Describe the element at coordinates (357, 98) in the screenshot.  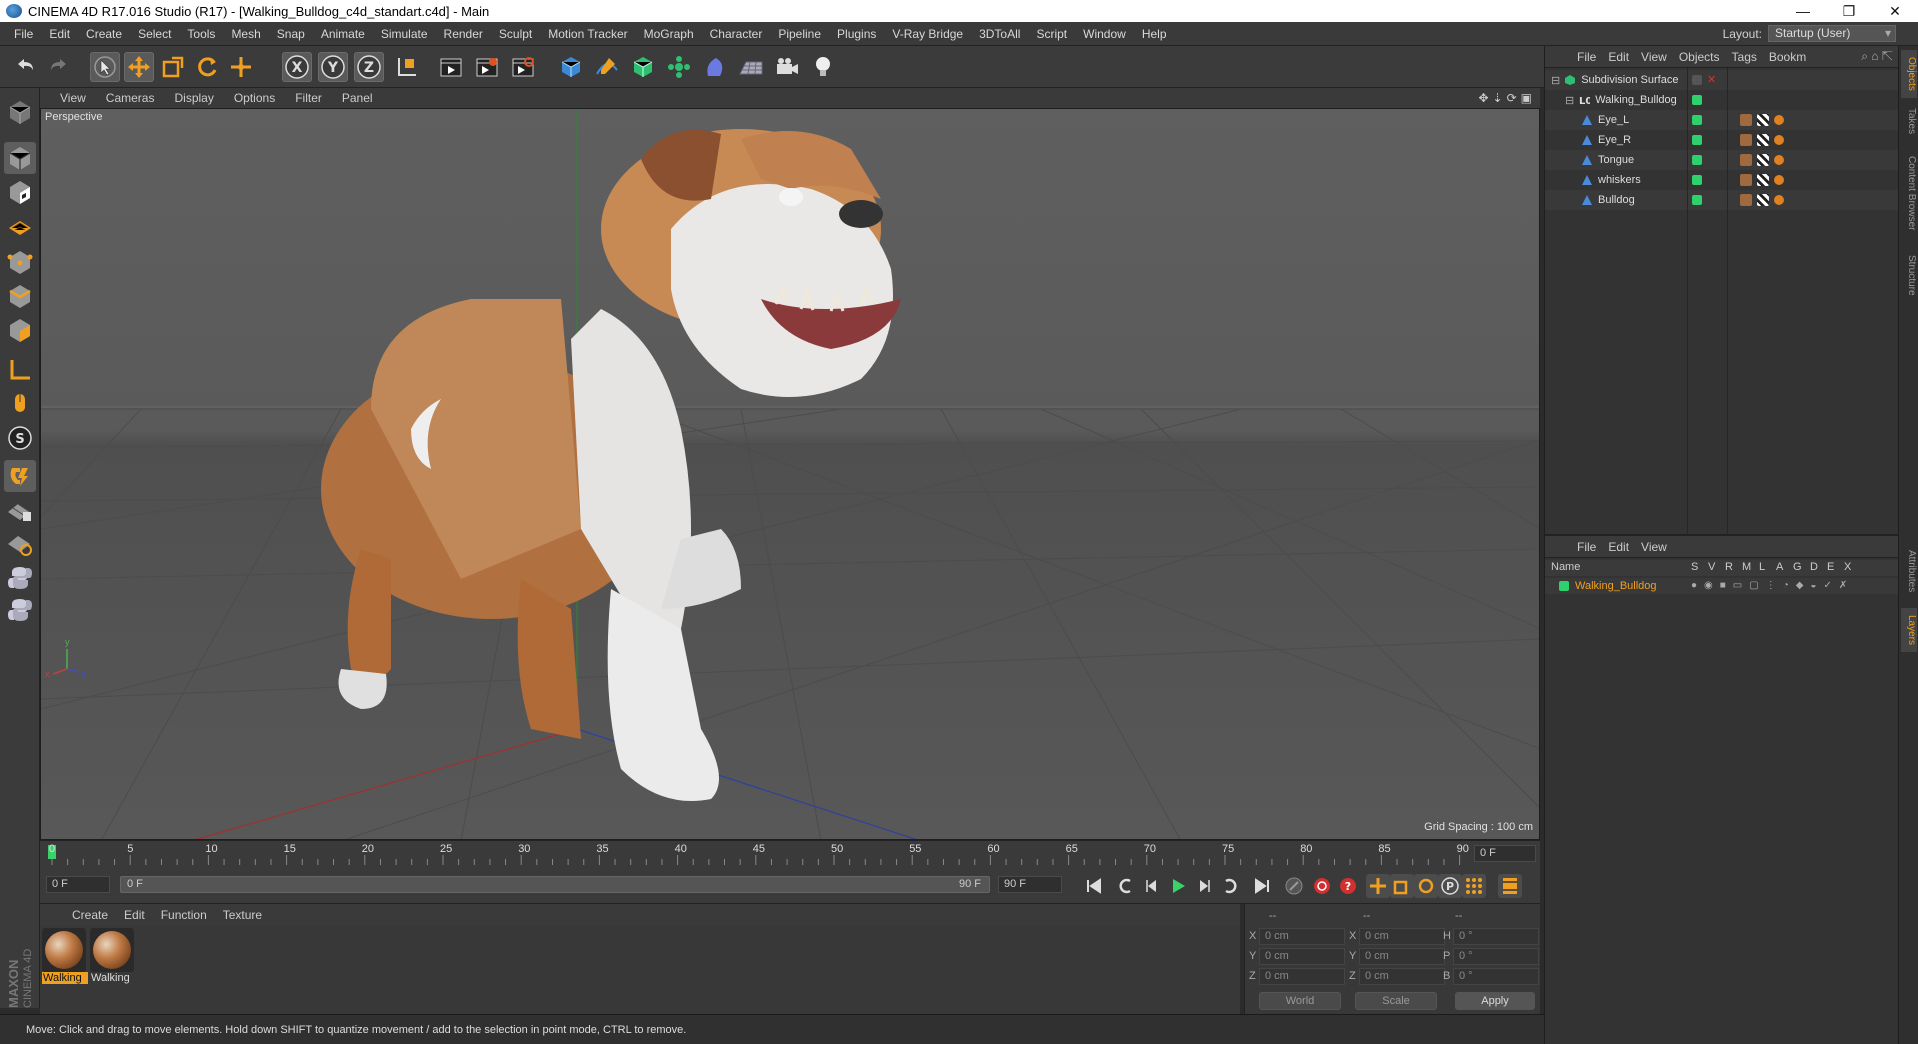
I see `viewport-menu-panel: Panel` at that location.